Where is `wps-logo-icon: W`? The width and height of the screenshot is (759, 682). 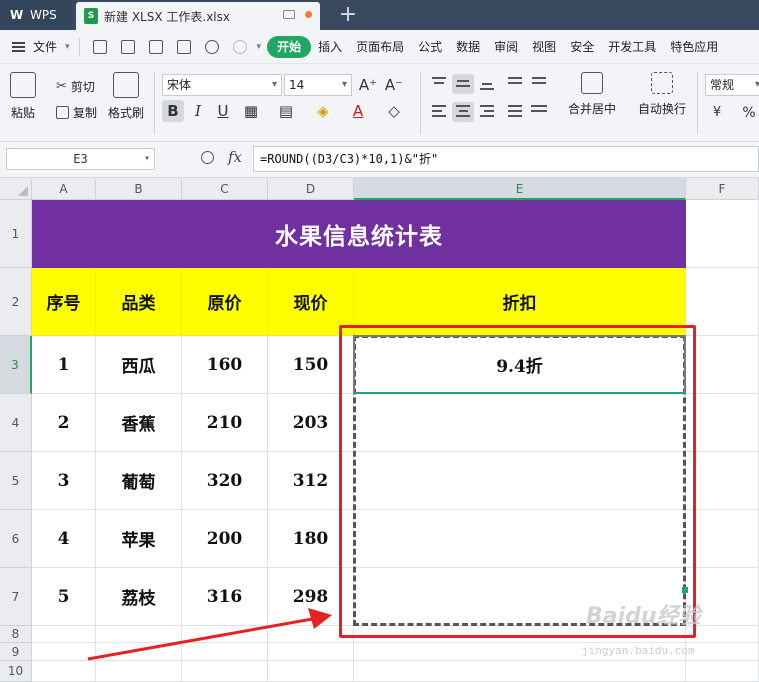
wps-logo-icon: W is located at coordinates (17, 15).